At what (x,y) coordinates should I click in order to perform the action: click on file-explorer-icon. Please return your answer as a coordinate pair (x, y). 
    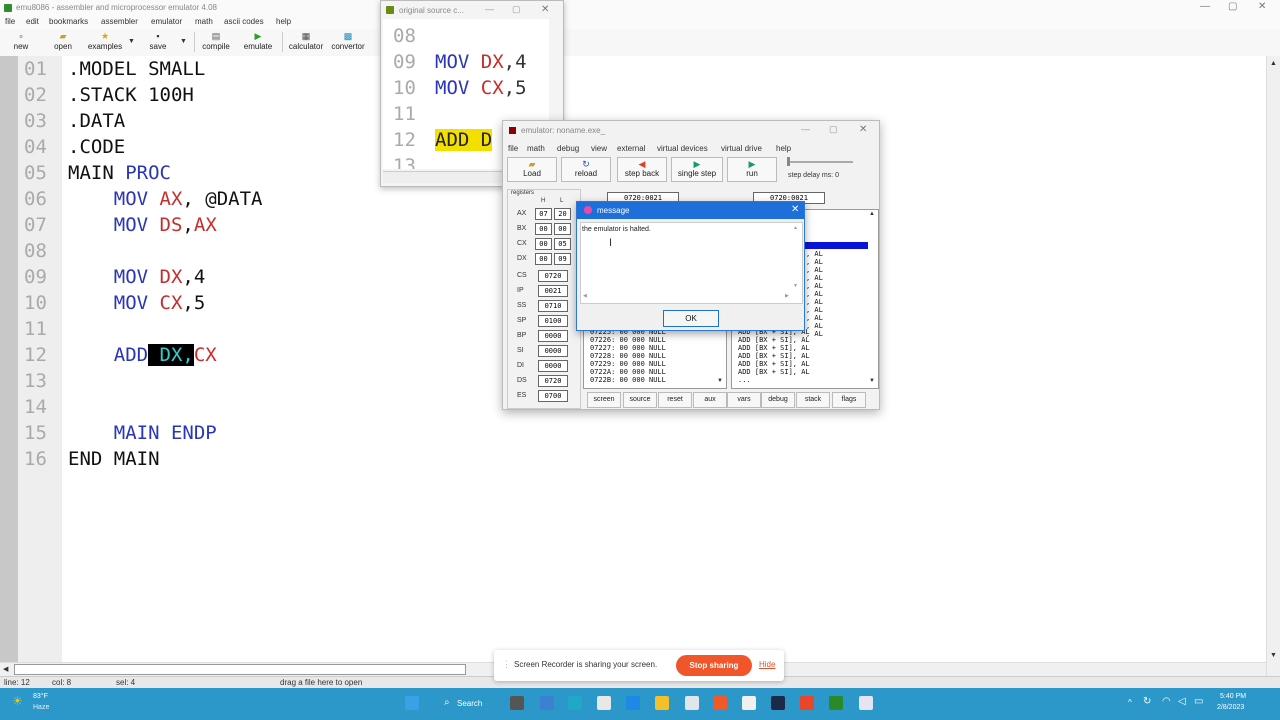
    Looking at the image, I should click on (662, 703).